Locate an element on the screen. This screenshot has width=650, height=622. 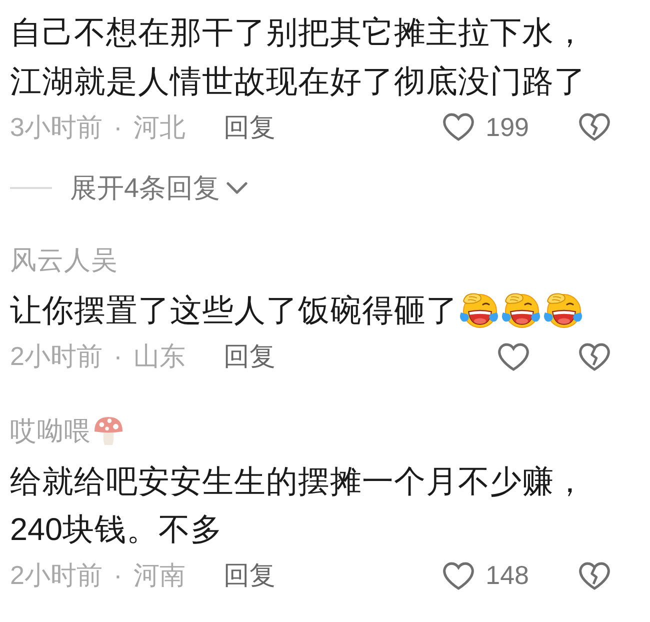
comment-text: 自己不想在那干了别把其它摊主拉下水，江湖就是人情世故现在好了彻底没门路了 is located at coordinates (298, 56).